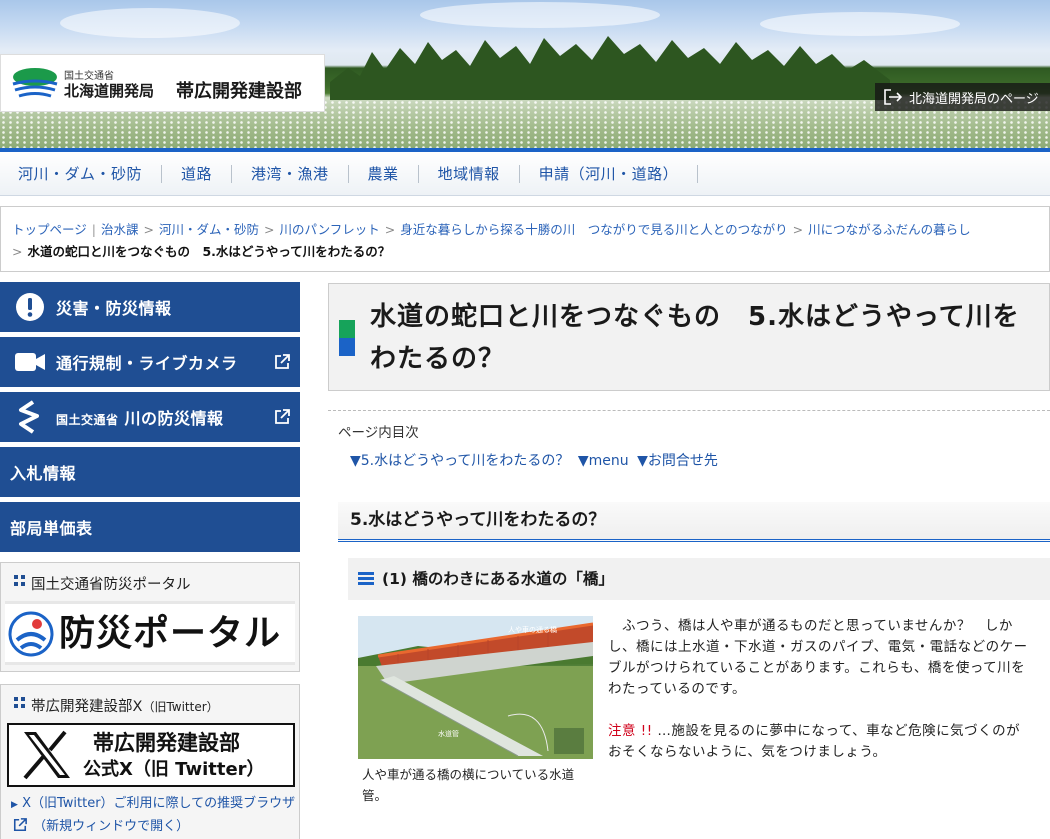  Describe the element at coordinates (610, 68) in the screenshot. I see `tree-line` at that location.